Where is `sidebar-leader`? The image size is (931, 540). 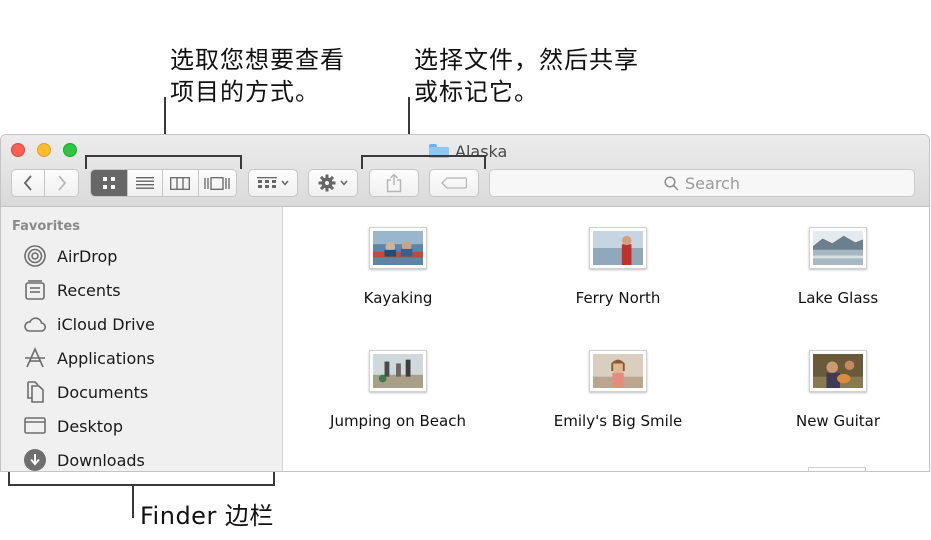 sidebar-leader is located at coordinates (133, 502).